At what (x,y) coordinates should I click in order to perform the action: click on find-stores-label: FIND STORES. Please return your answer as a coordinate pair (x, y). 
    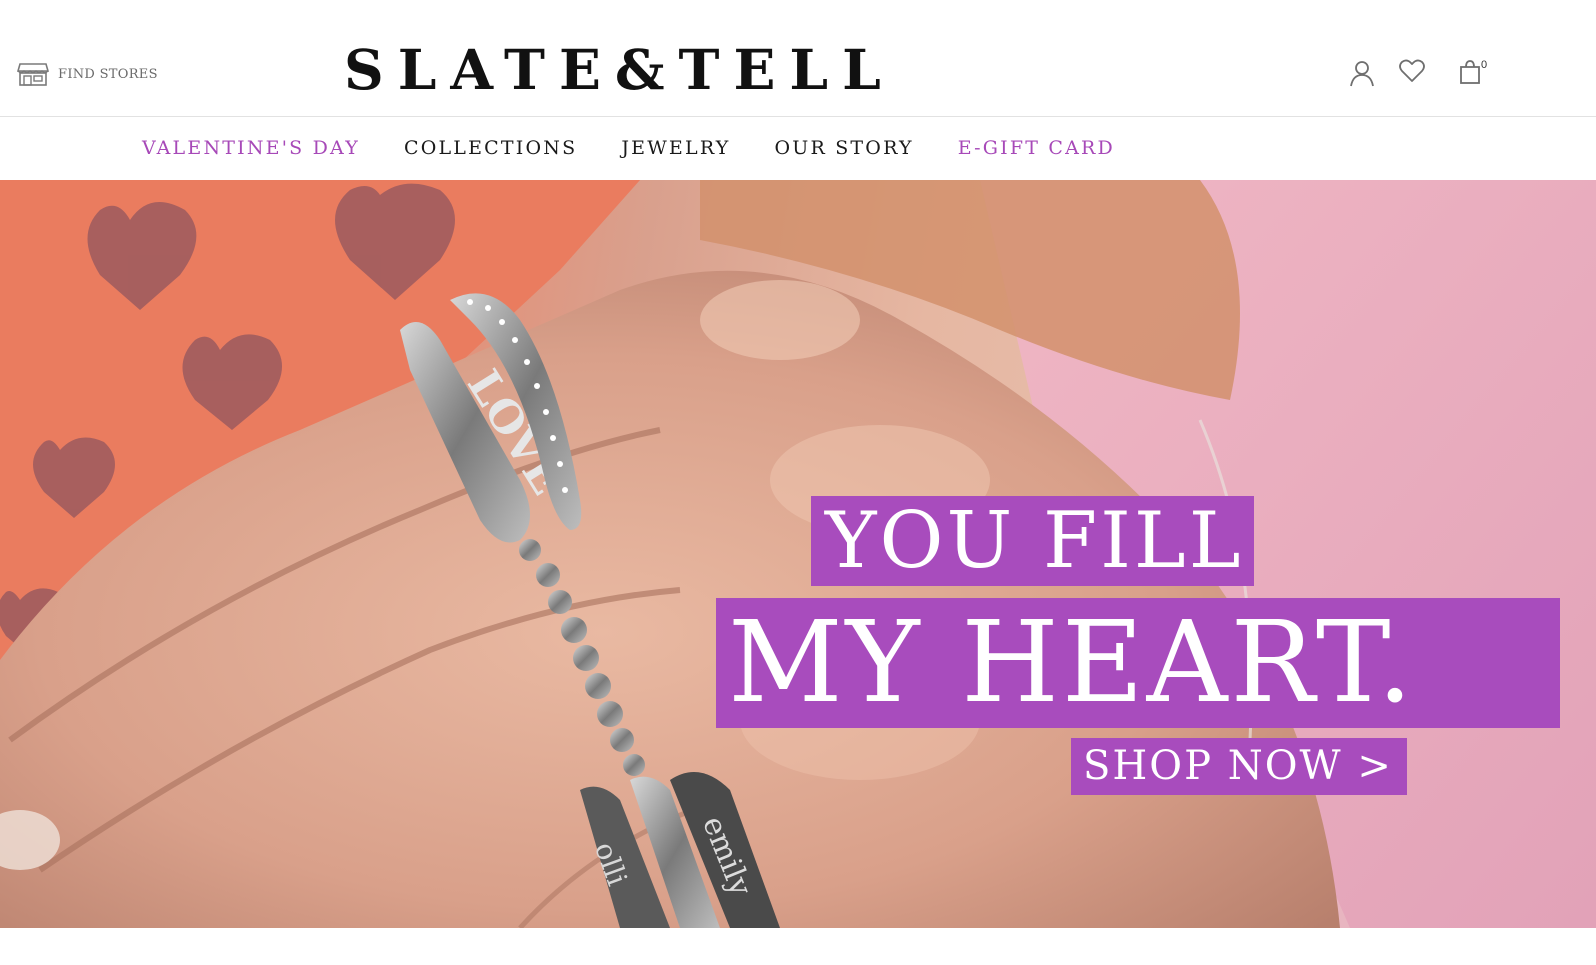
    Looking at the image, I should click on (108, 74).